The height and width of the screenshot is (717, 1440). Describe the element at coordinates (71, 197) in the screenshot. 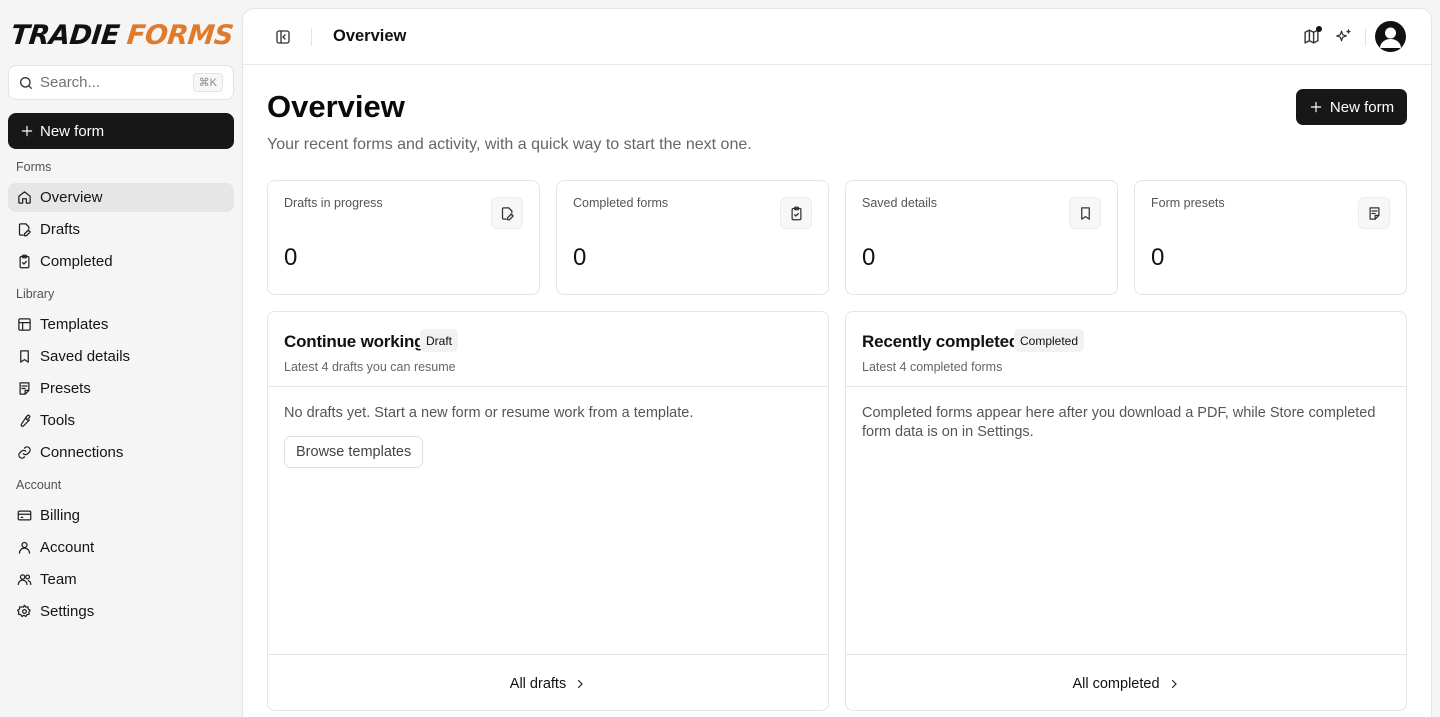

I see `sidebar-item-label: Overview` at that location.